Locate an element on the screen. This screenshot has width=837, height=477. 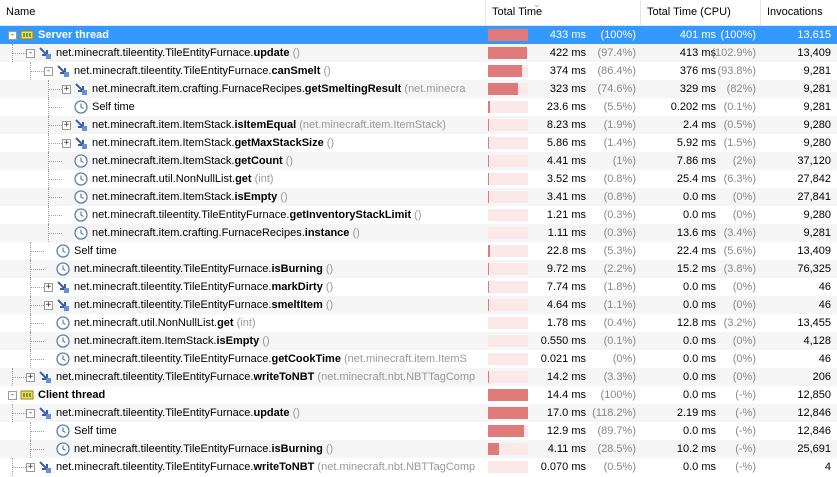
method-signature: (net.minecraft.item.ItemStack) is located at coordinates (371, 125).